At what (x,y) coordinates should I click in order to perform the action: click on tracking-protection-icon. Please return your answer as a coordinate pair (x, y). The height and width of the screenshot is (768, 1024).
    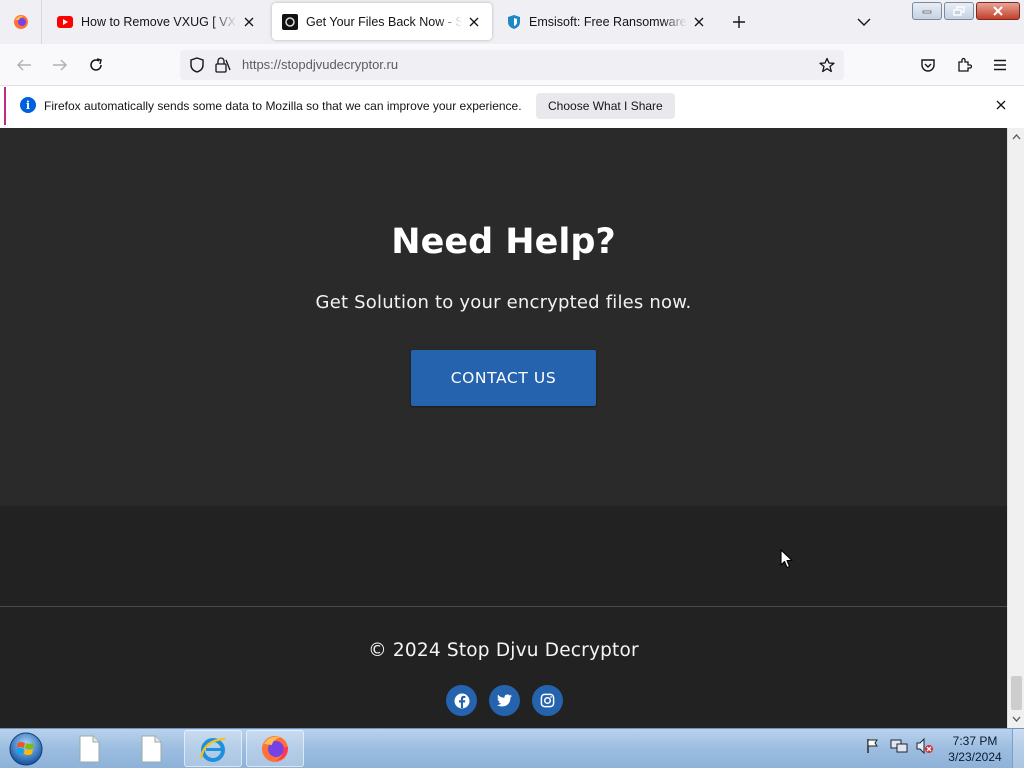
    Looking at the image, I should click on (197, 65).